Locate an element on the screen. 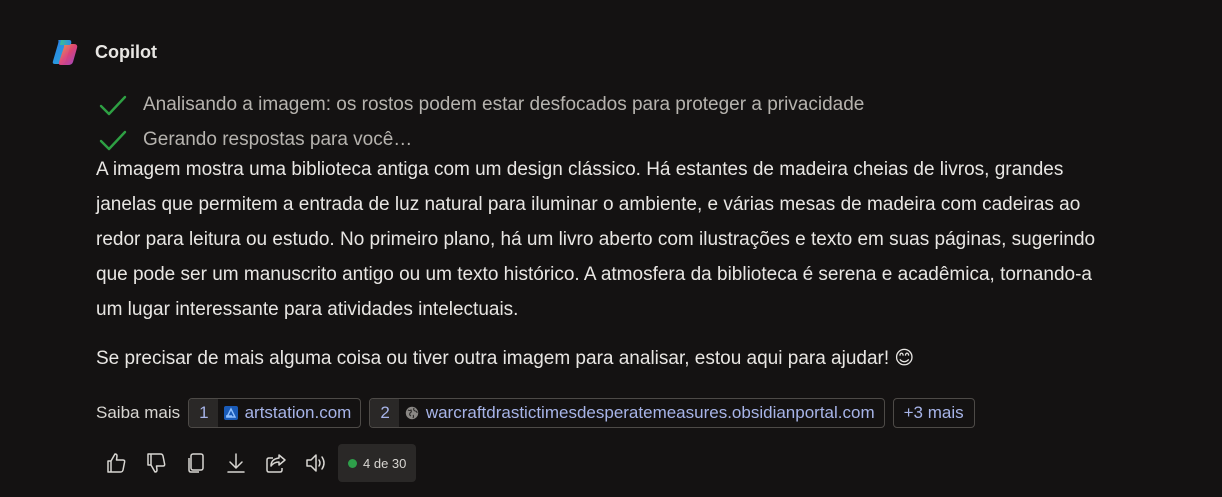 This screenshot has height=497, width=1222. share-icon is located at coordinates (276, 463).